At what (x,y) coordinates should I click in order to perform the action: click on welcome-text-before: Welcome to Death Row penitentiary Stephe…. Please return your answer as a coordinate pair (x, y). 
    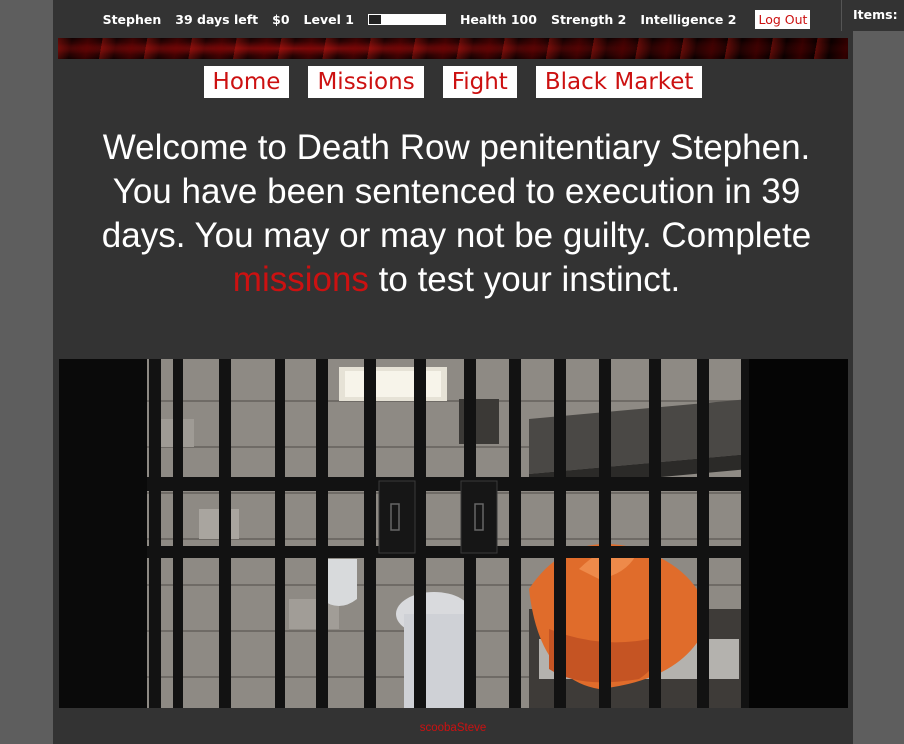
    Looking at the image, I should click on (456, 191).